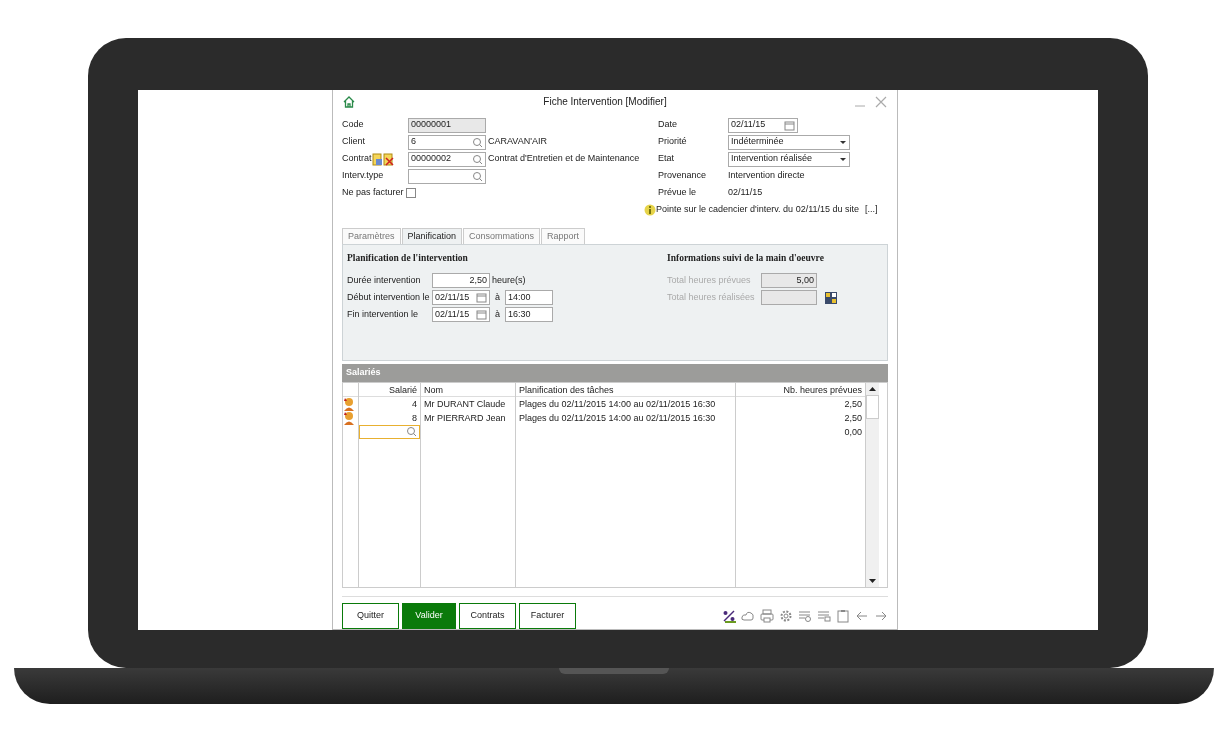 This screenshot has width=1228, height=740. Describe the element at coordinates (872, 406) in the screenshot. I see `scrollbar-thumb` at that location.